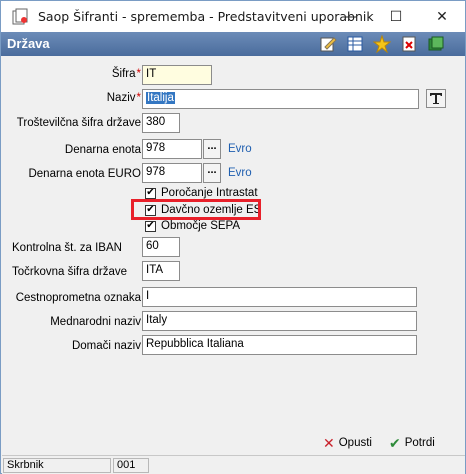  What do you see at coordinates (28, 43) in the screenshot?
I see `section-title: Država` at bounding box center [28, 43].